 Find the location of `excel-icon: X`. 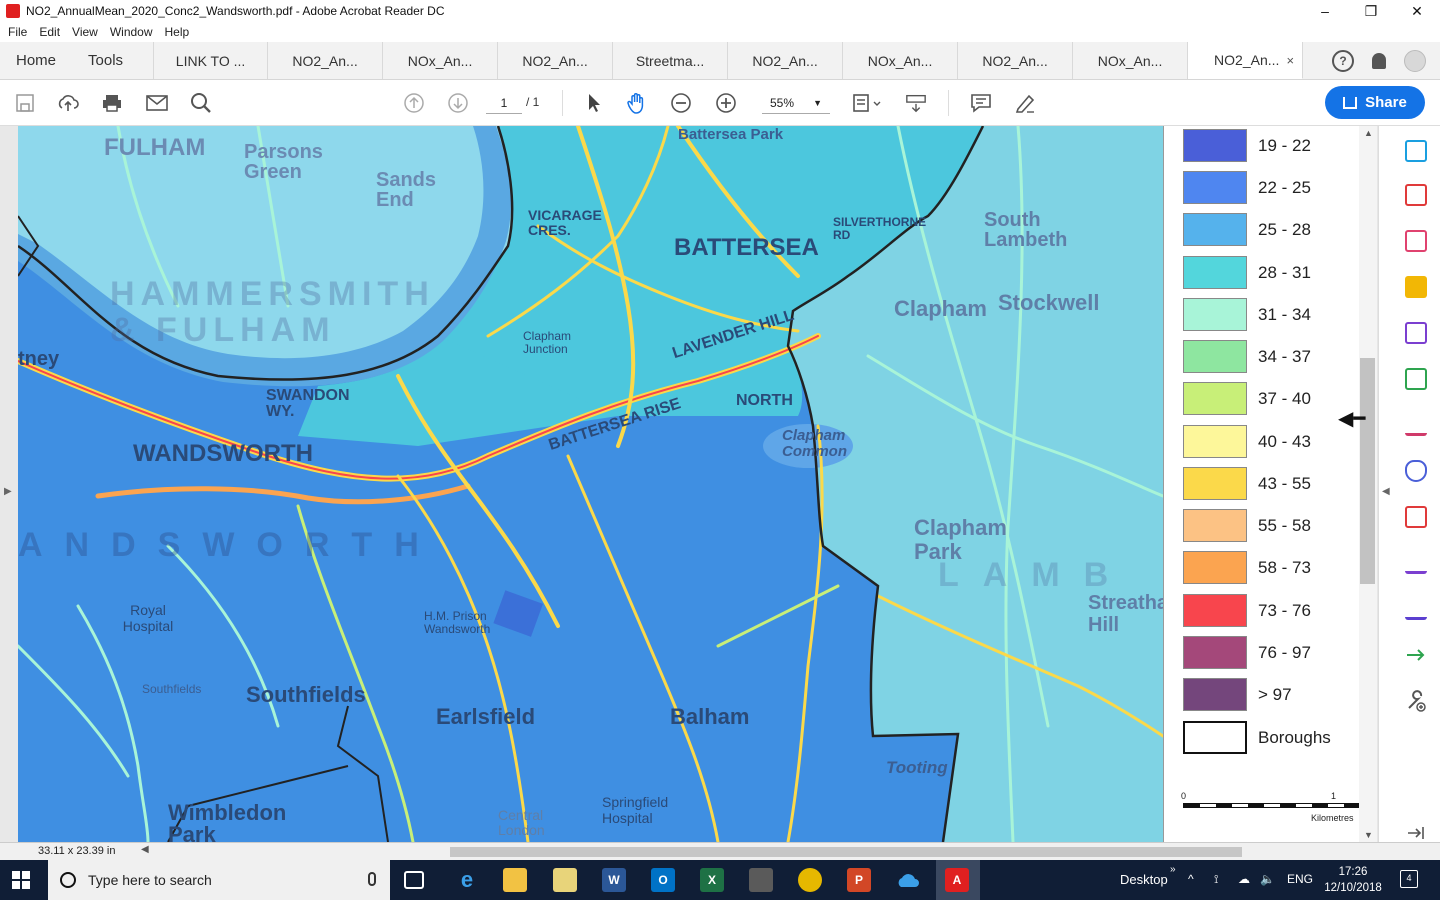

excel-icon: X is located at coordinates (712, 880).